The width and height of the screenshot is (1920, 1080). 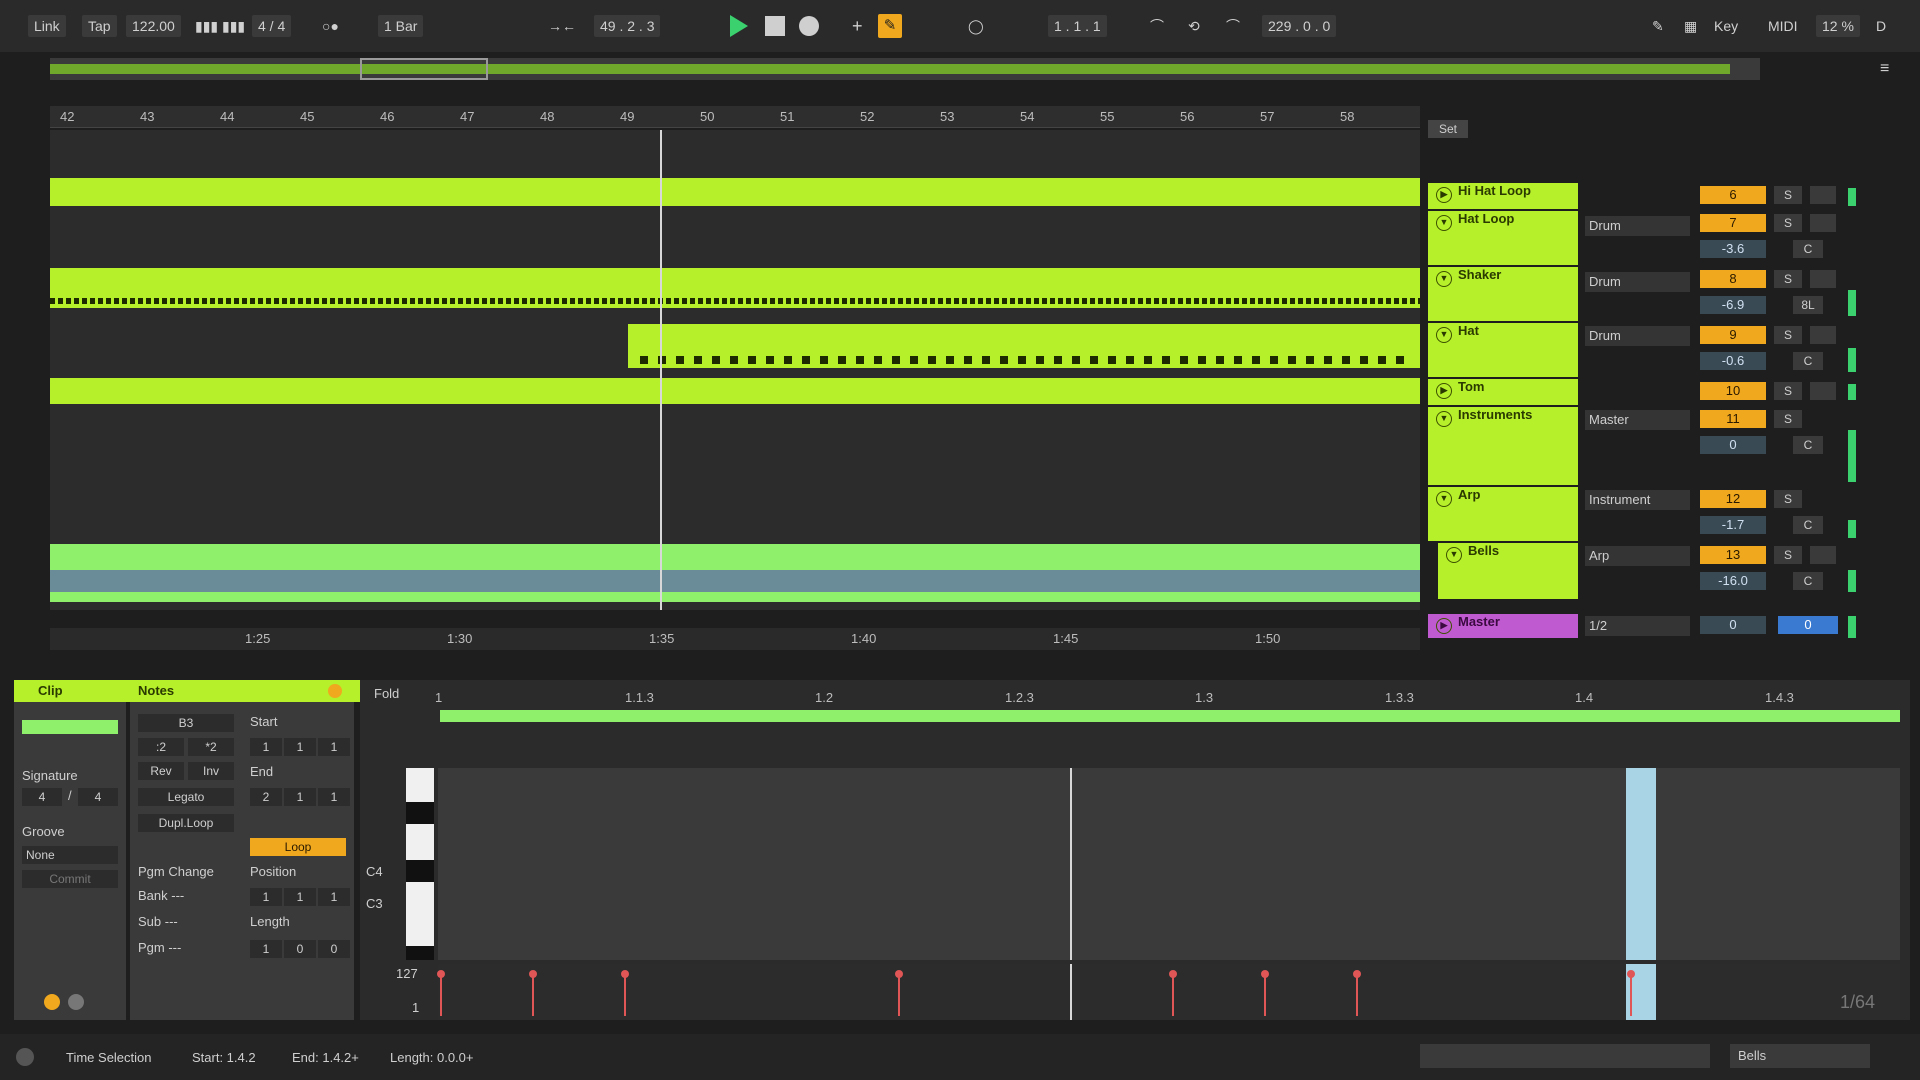 What do you see at coordinates (1637, 420) in the screenshot?
I see `routing-instruments: Master` at bounding box center [1637, 420].